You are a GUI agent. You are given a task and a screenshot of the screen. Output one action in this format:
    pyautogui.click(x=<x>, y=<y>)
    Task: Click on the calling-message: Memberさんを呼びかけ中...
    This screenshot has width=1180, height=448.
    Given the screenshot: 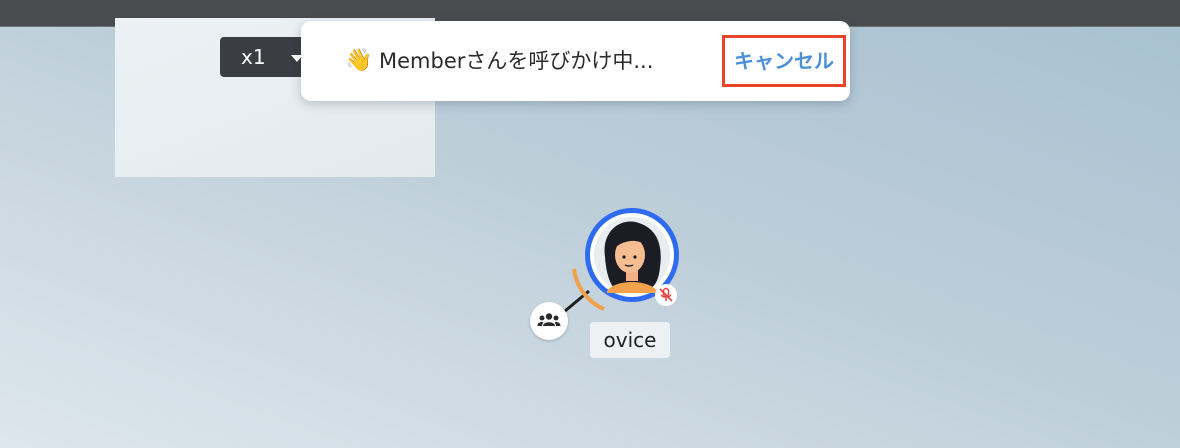 What is the action you would take?
    pyautogui.click(x=516, y=61)
    